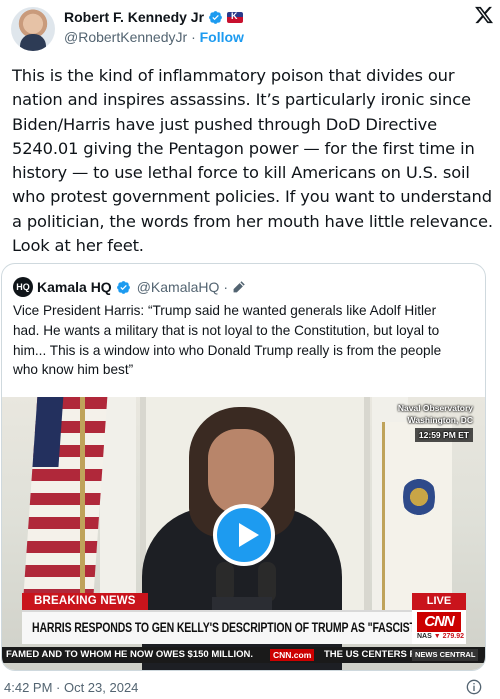 This screenshot has width=500, height=699. I want to click on author-handle: @RobertKennedyJr, so click(125, 37).